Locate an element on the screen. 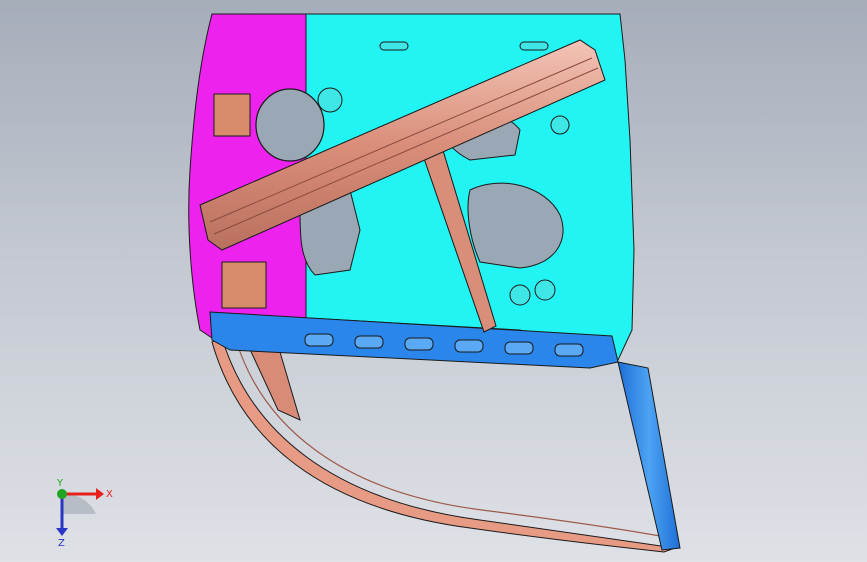 This screenshot has width=867, height=562. lower-hinge is located at coordinates (244, 285).